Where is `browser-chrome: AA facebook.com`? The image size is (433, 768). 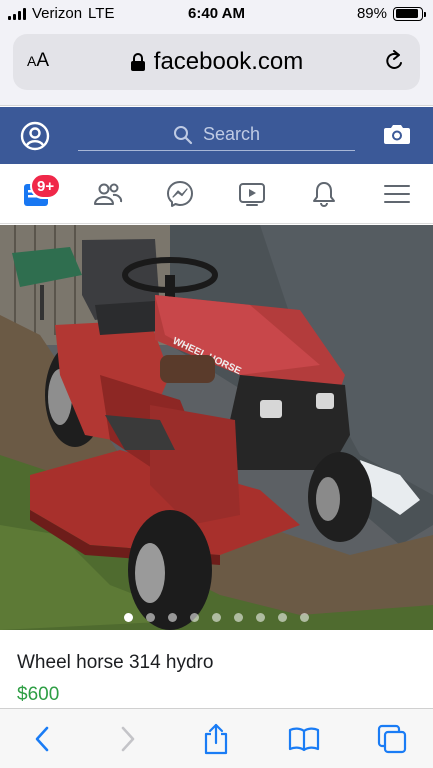
browser-chrome: AA facebook.com is located at coordinates (216, 67).